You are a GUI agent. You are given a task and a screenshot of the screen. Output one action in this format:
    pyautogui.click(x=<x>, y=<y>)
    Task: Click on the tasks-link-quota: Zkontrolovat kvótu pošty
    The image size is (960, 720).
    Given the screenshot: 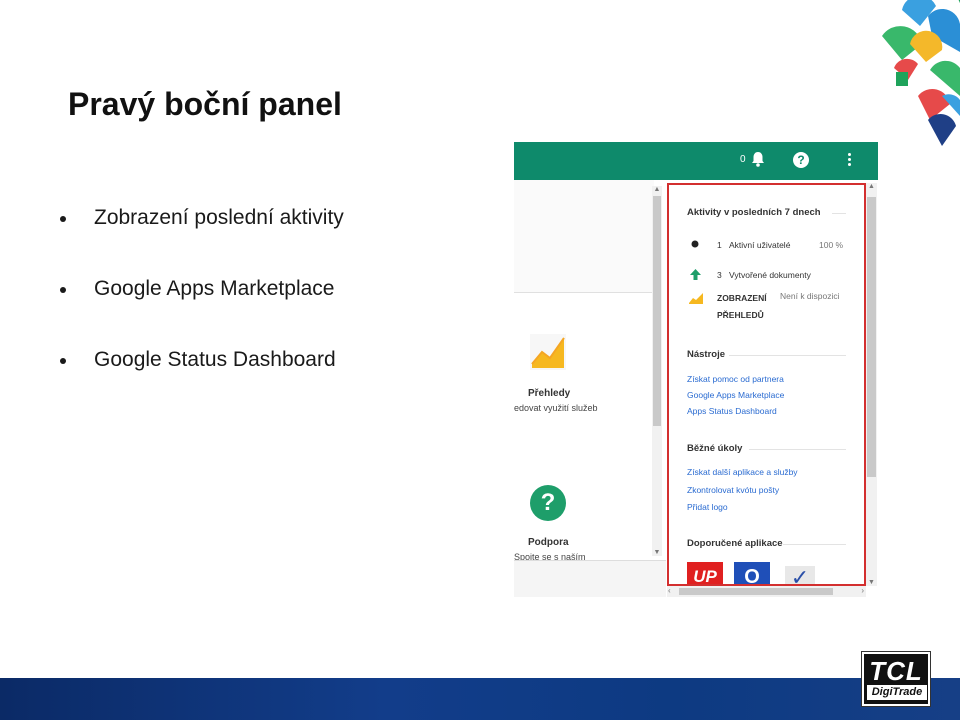 What is the action you would take?
    pyautogui.click(x=733, y=490)
    